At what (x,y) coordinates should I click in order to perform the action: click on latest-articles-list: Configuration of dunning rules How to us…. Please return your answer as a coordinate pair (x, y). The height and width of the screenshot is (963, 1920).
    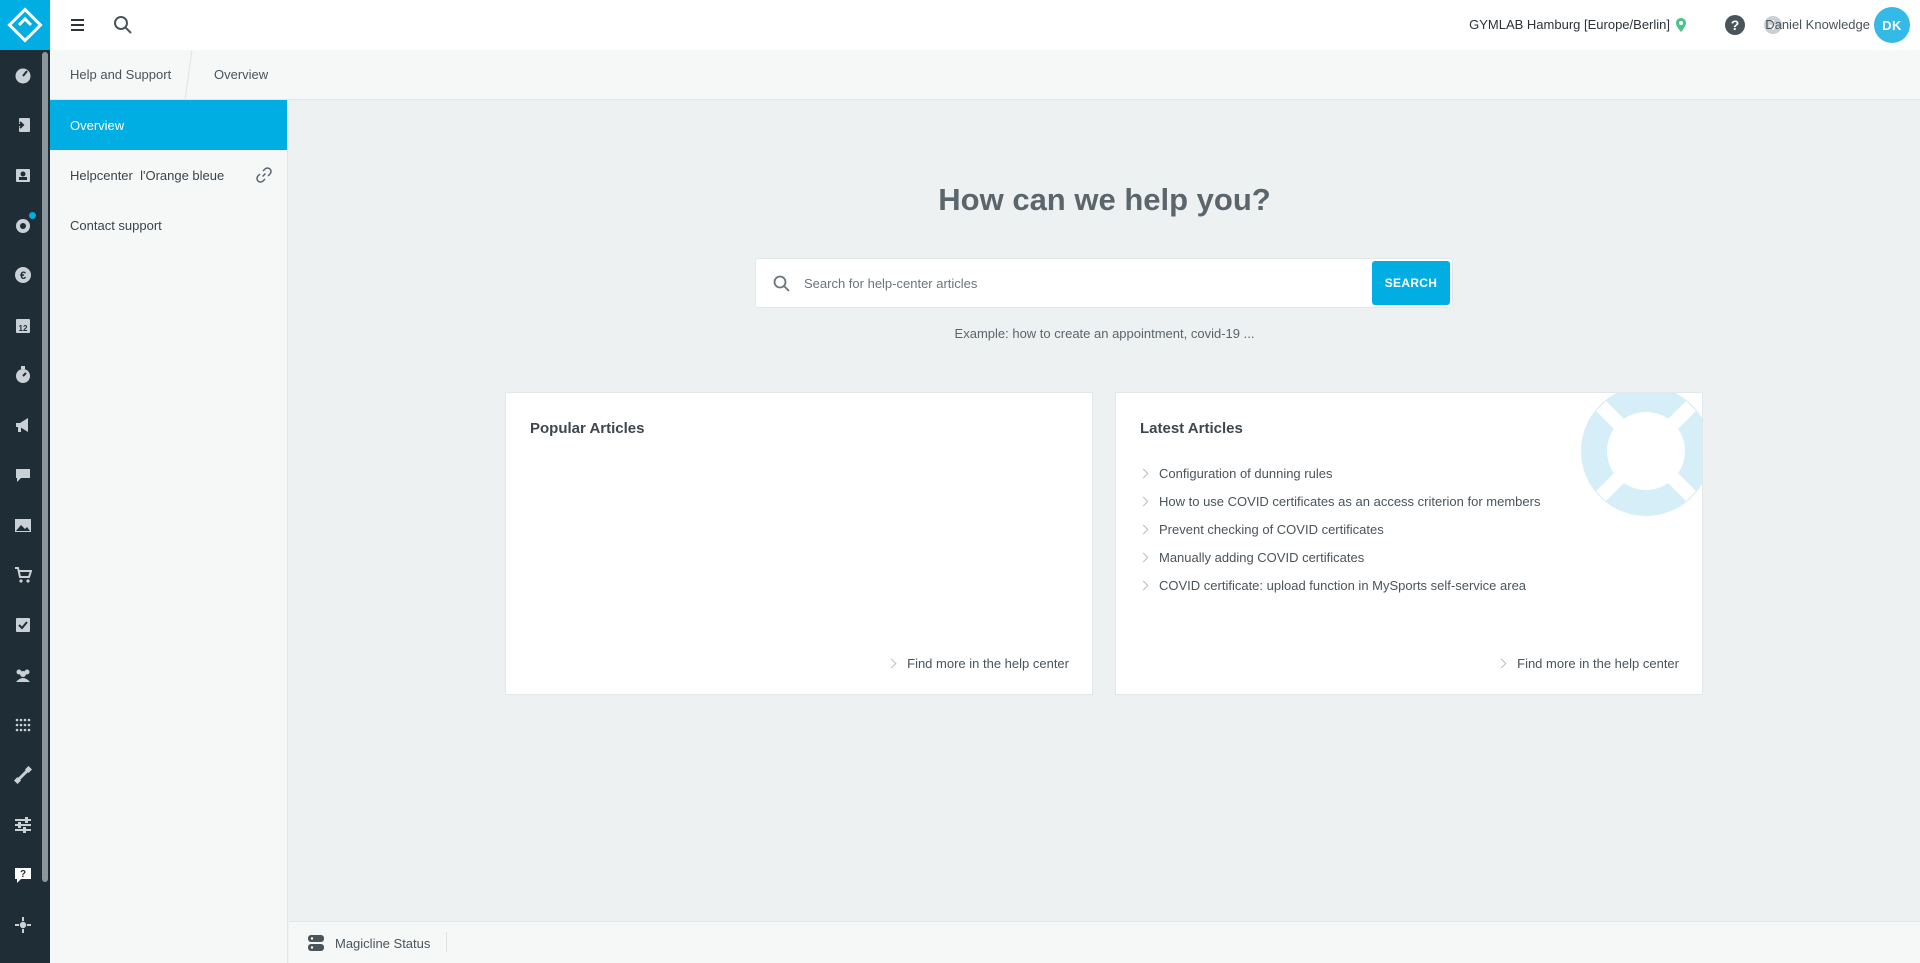
    Looking at the image, I should click on (1339, 529).